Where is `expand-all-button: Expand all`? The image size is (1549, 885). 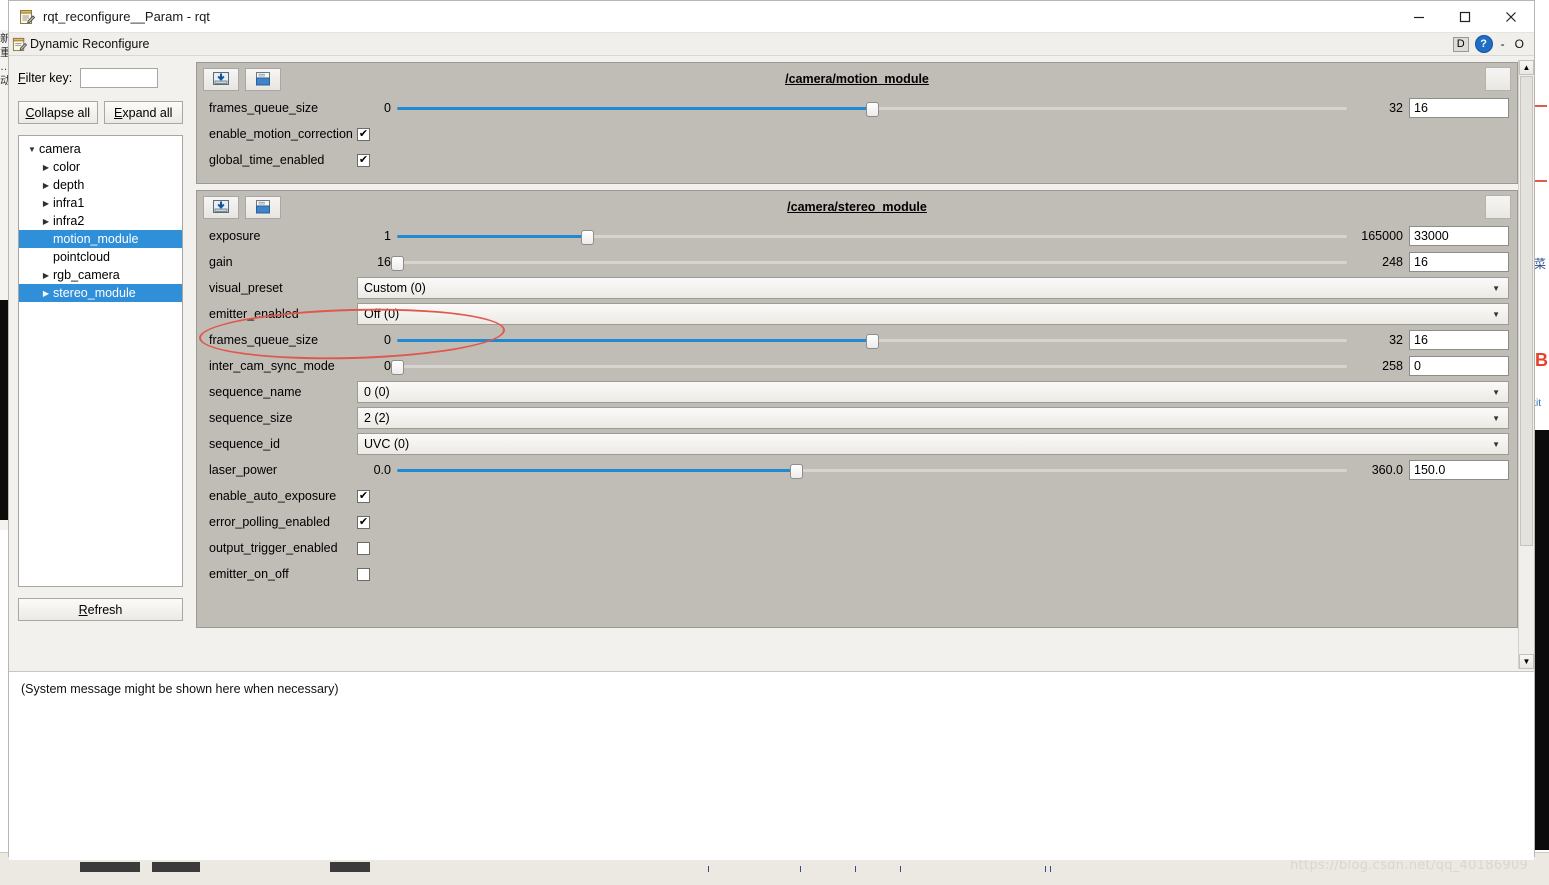 expand-all-button: Expand all is located at coordinates (143, 112).